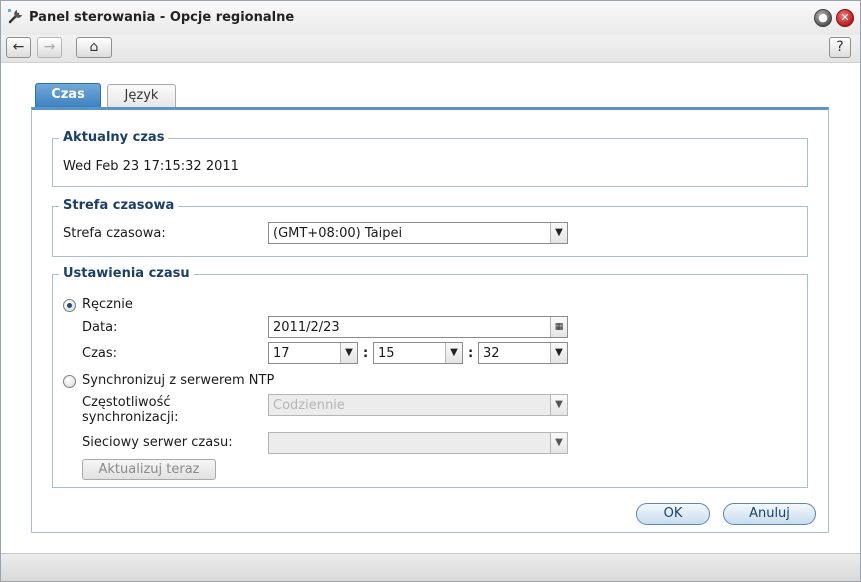 The width and height of the screenshot is (861, 582). I want to click on minimize-button: ●, so click(823, 18).